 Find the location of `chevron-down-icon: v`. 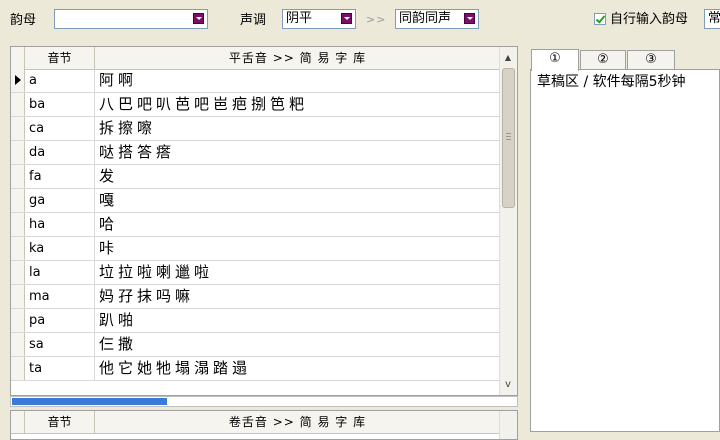

chevron-down-icon: v is located at coordinates (508, 384).